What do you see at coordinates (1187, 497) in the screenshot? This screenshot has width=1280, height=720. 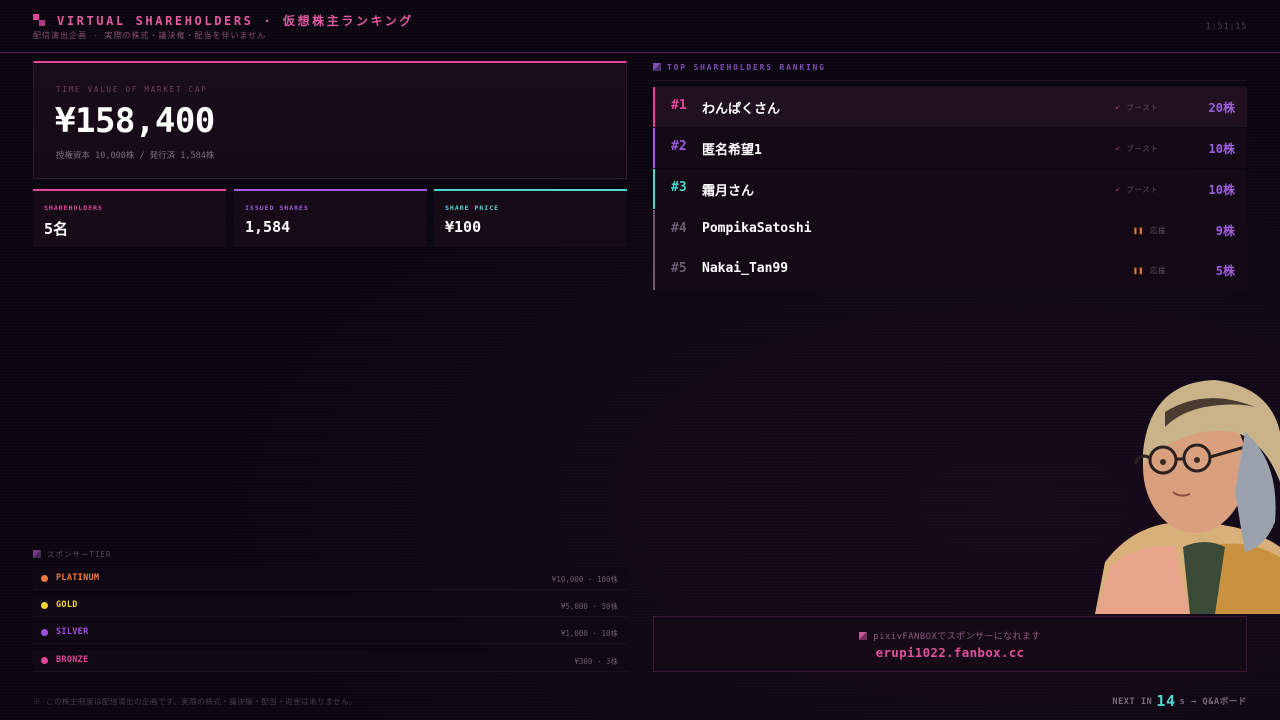 I see `streamer-avatar` at bounding box center [1187, 497].